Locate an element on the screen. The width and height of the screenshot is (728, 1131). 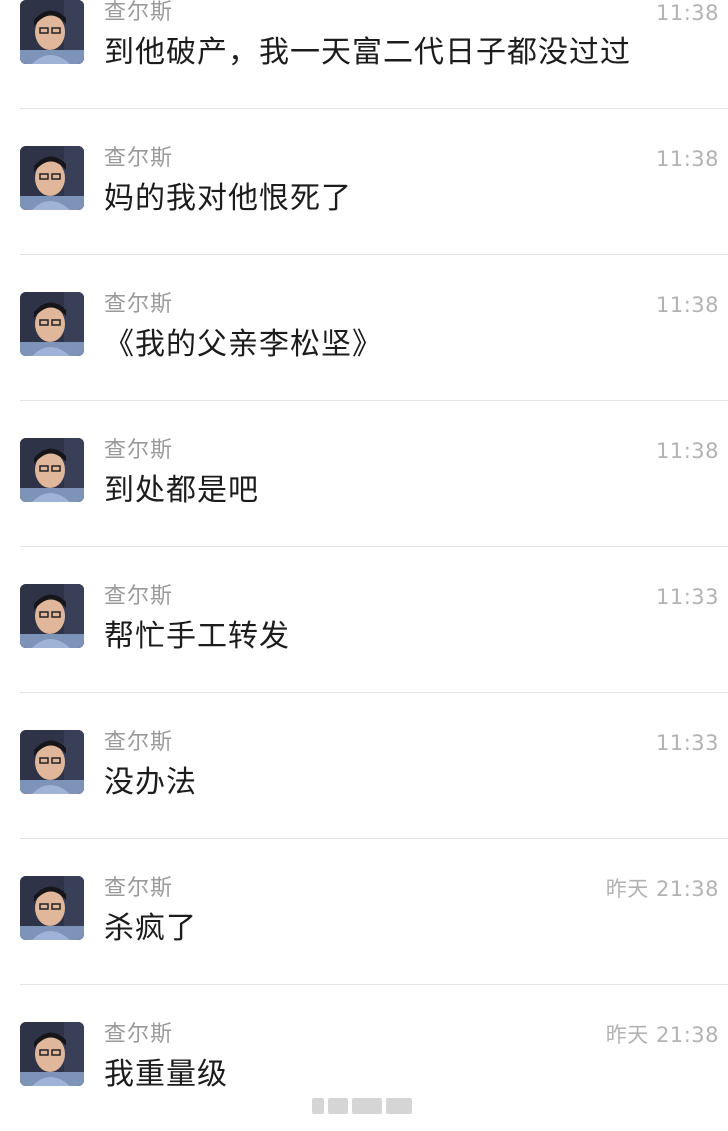
list-item: 查尔斯 11:33 没办法 is located at coordinates (364, 766).